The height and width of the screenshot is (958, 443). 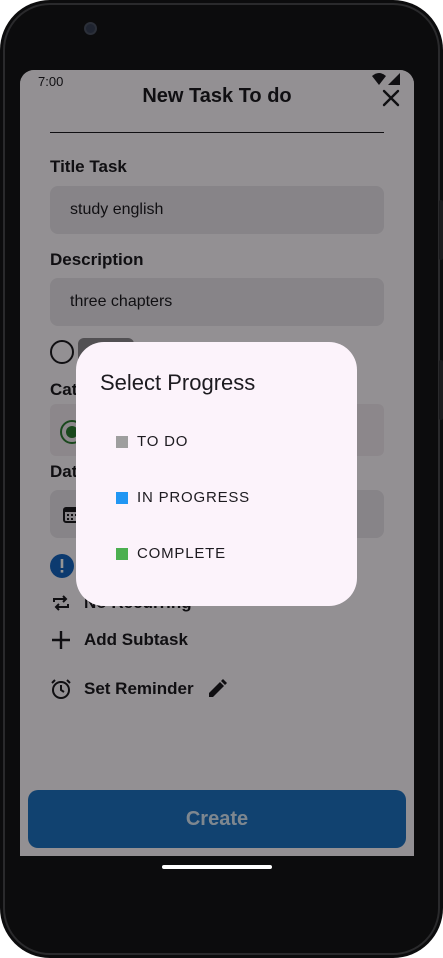 I want to click on in-progress-color-swatch, so click(x=122, y=497).